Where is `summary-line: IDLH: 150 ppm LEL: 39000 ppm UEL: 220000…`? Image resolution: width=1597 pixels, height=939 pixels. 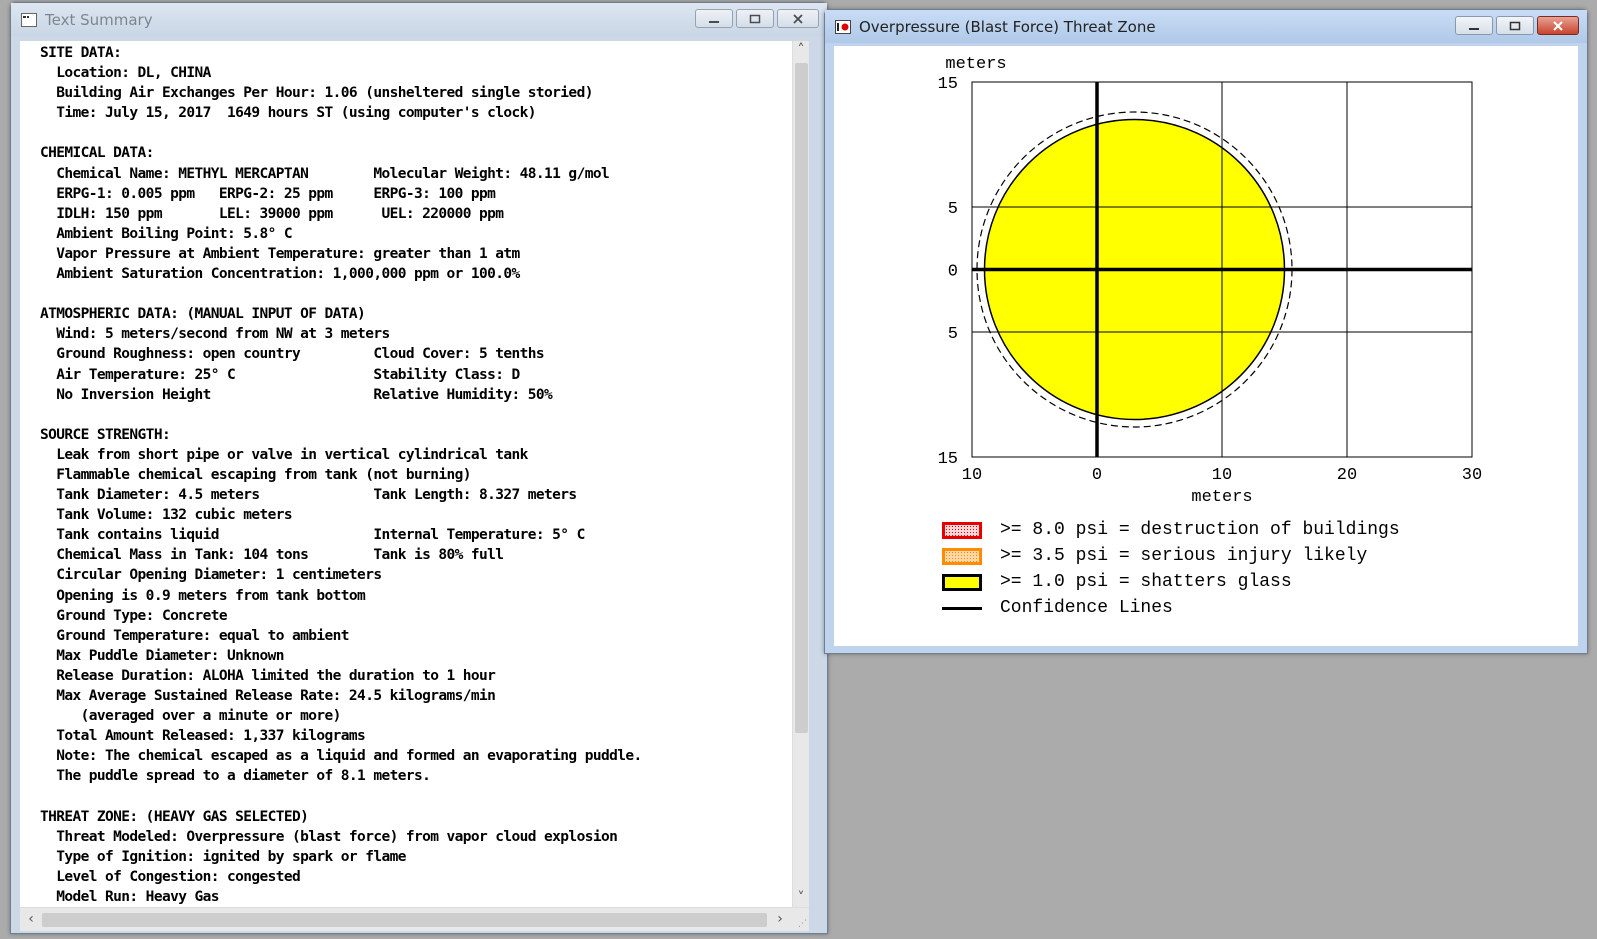
summary-line: IDLH: 150 ppm LEL: 39000 ppm UEL: 220000… is located at coordinates (272, 213).